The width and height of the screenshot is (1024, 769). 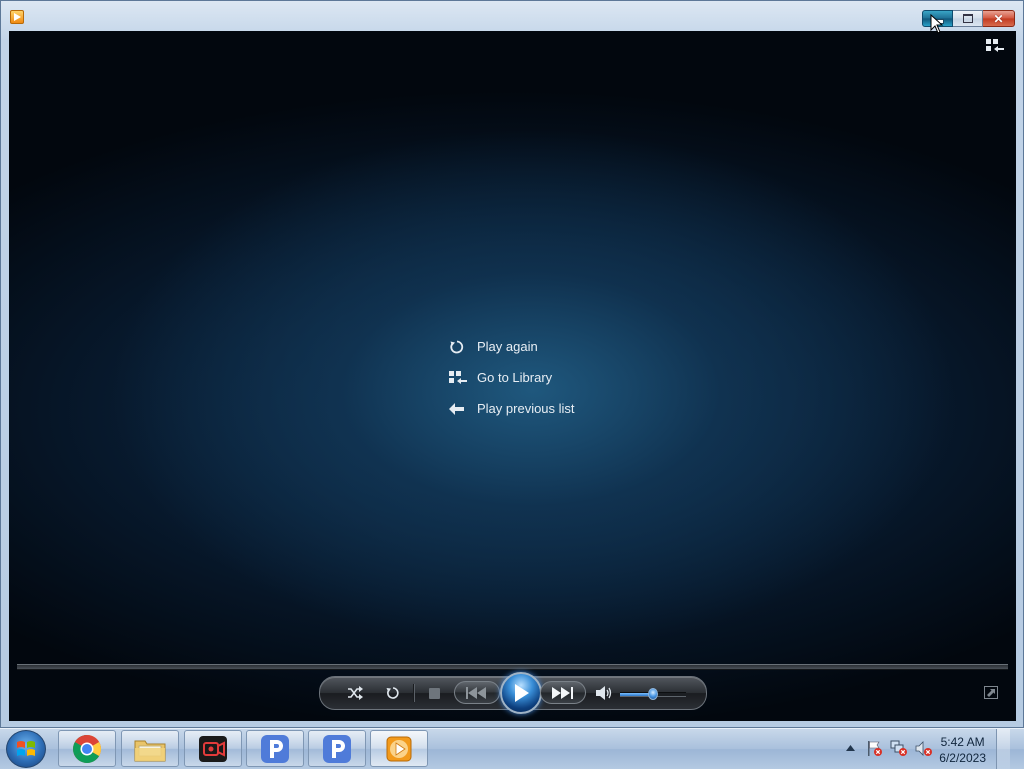 What do you see at coordinates (899, 748) in the screenshot?
I see `network-disconnected-icon` at bounding box center [899, 748].